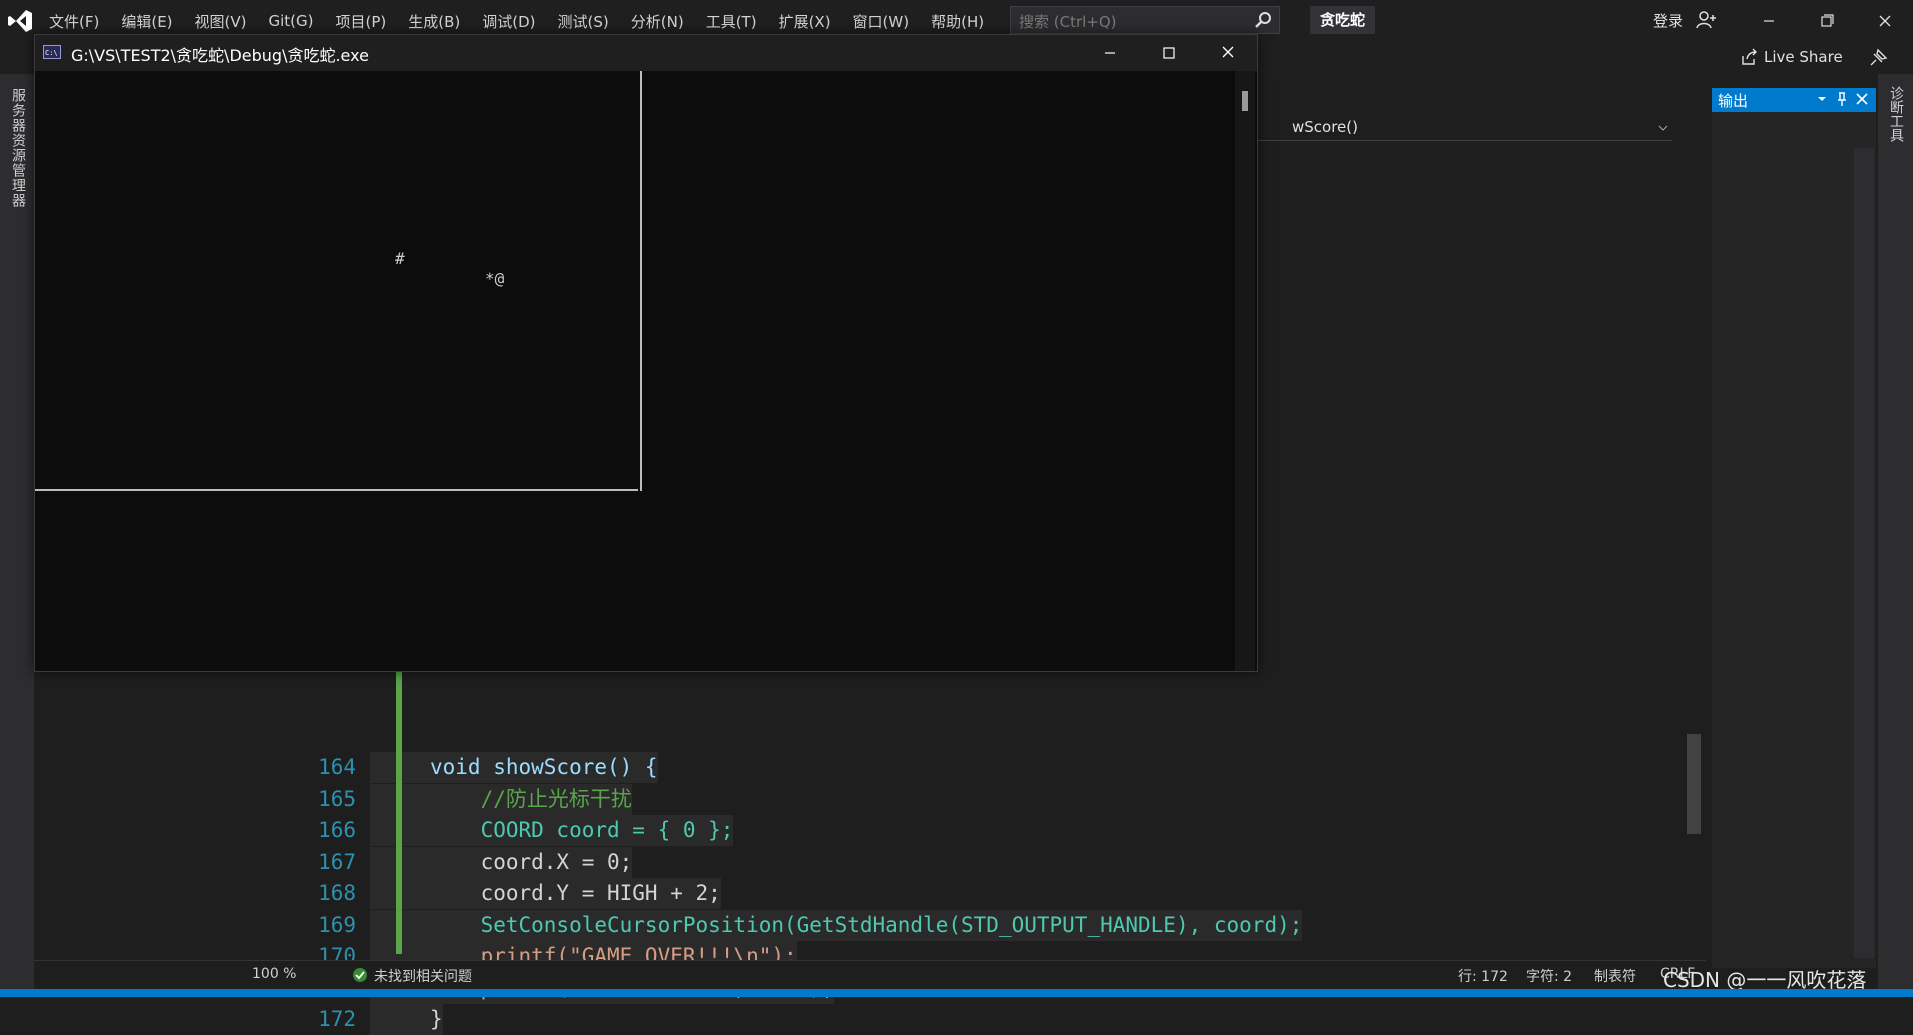 Image resolution: width=1913 pixels, height=1035 pixels. Describe the element at coordinates (805, 21) in the screenshot. I see `menu-extensions: 扩展(X)` at that location.